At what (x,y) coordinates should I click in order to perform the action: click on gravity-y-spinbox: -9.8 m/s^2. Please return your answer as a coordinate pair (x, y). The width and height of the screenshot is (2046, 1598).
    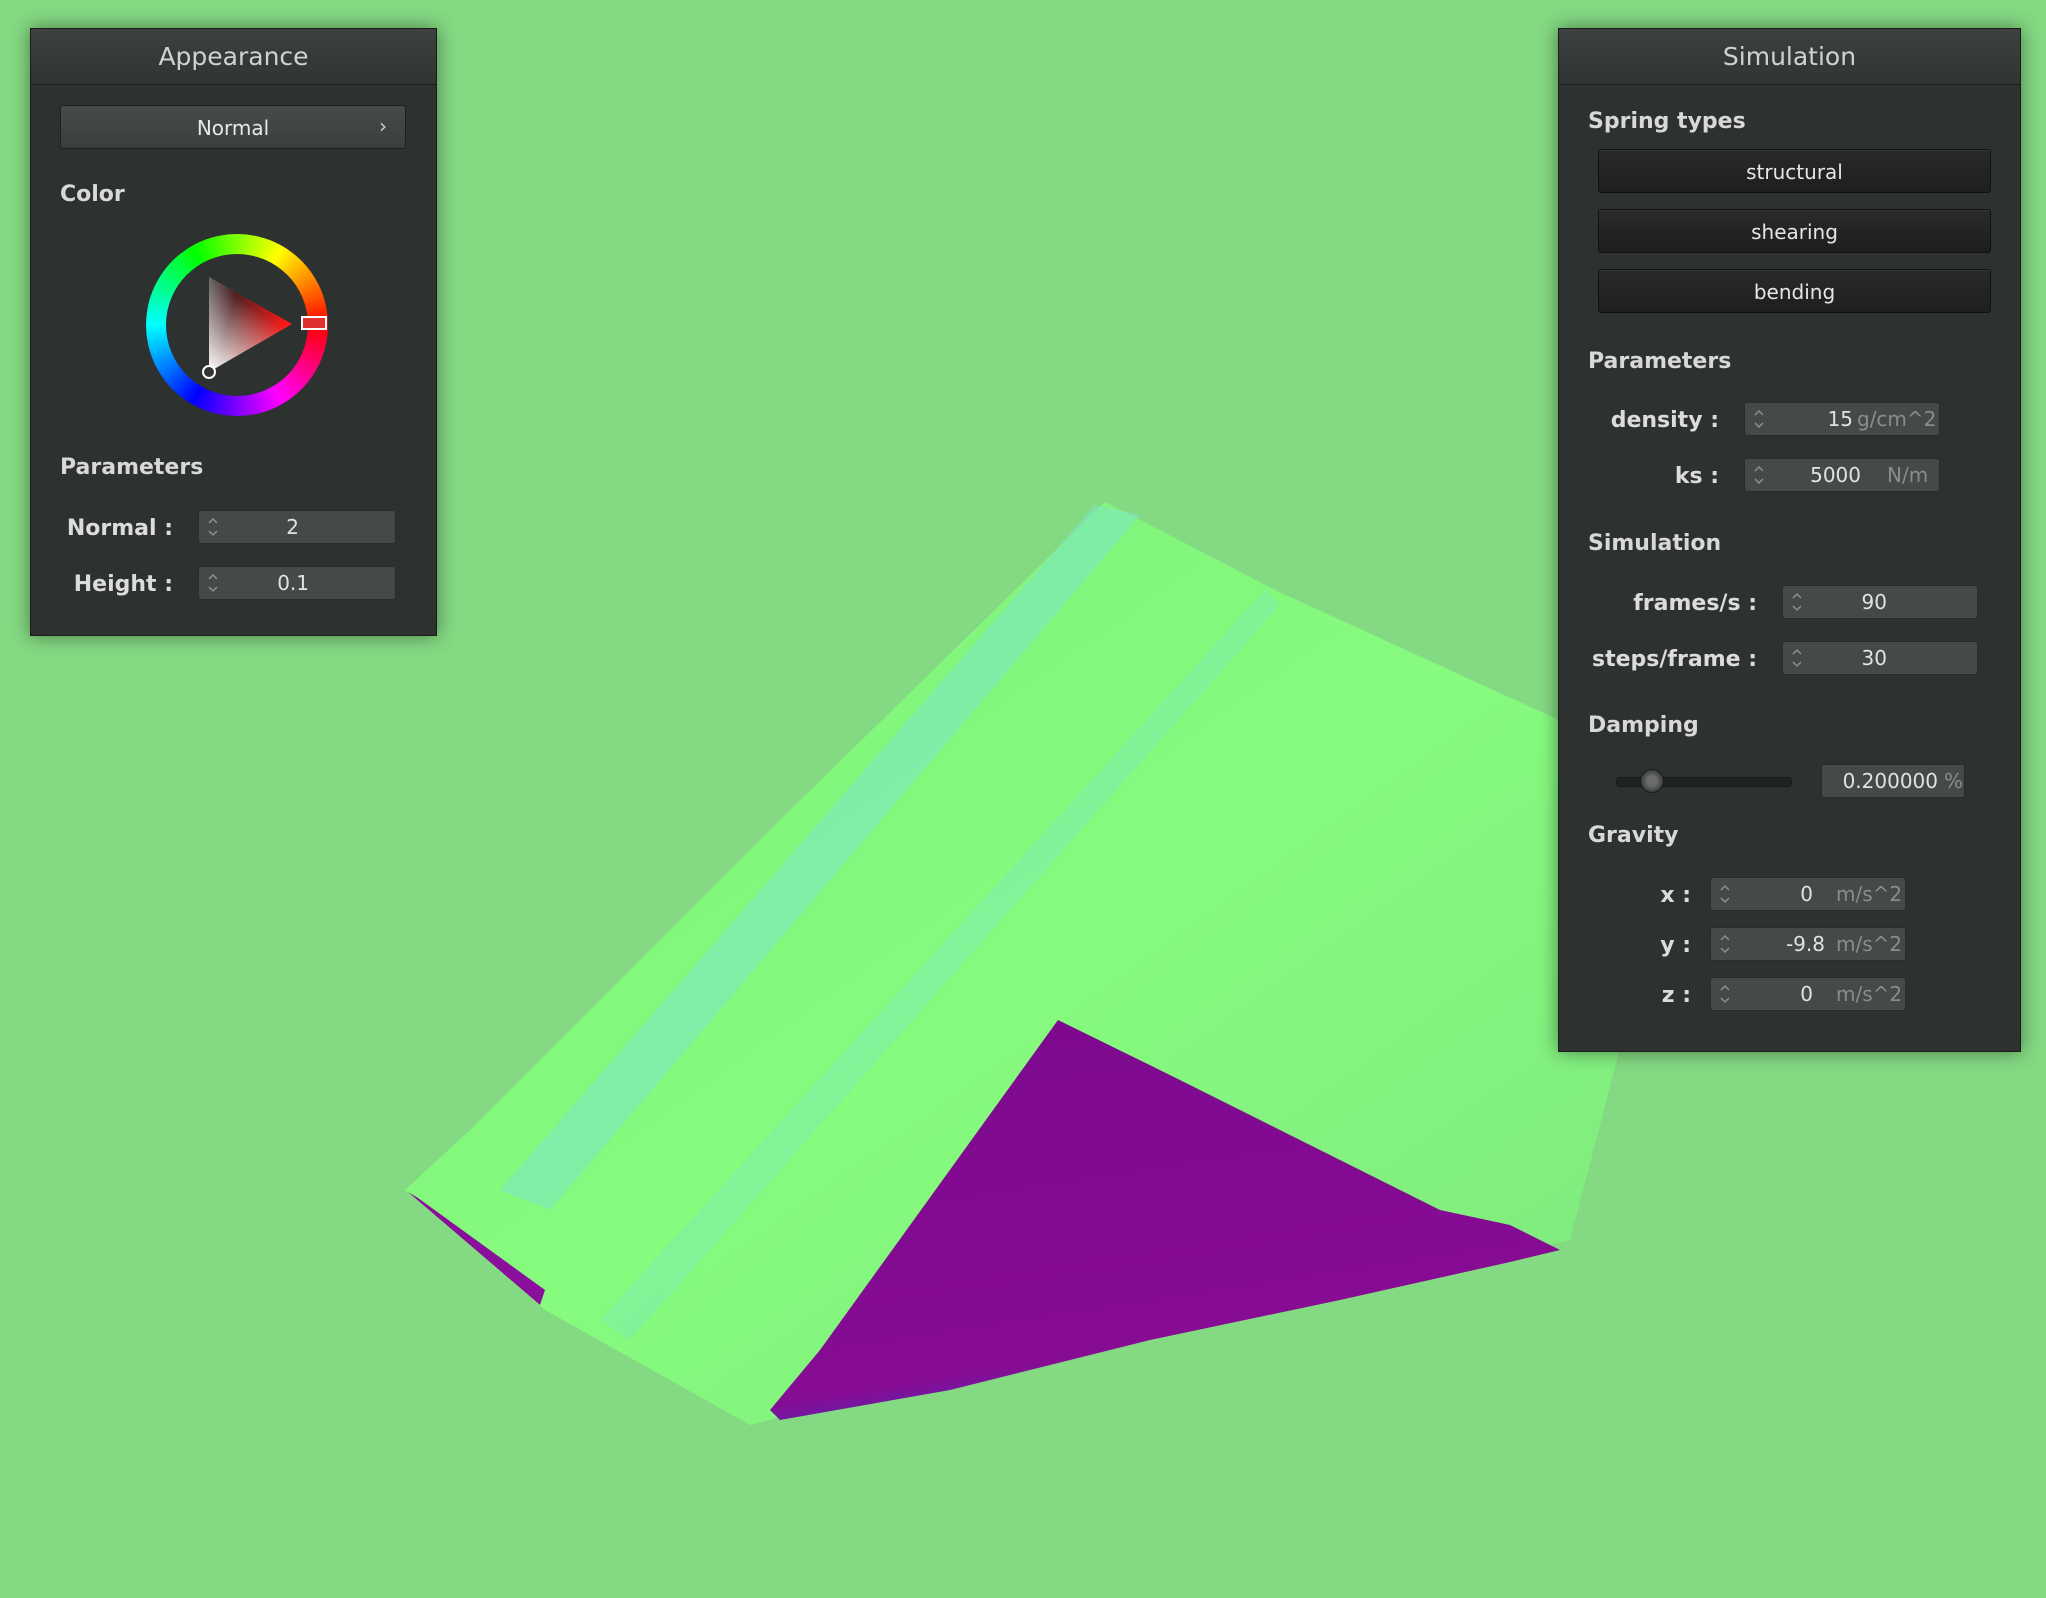
    Looking at the image, I should click on (1808, 944).